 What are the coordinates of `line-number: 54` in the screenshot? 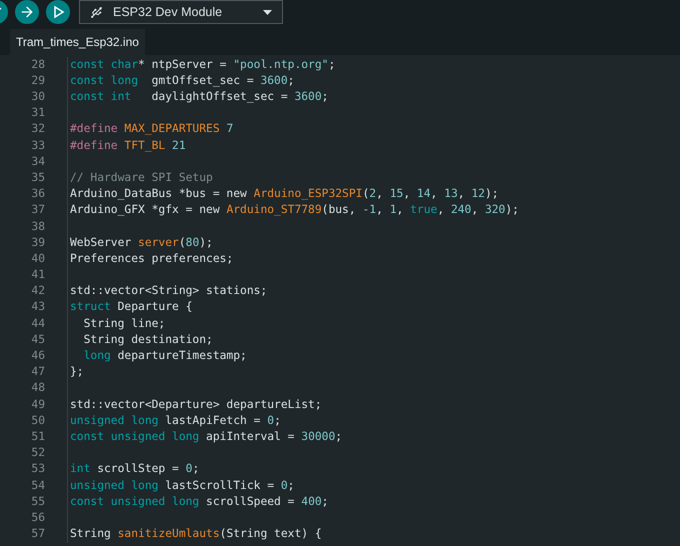 It's located at (37, 486).